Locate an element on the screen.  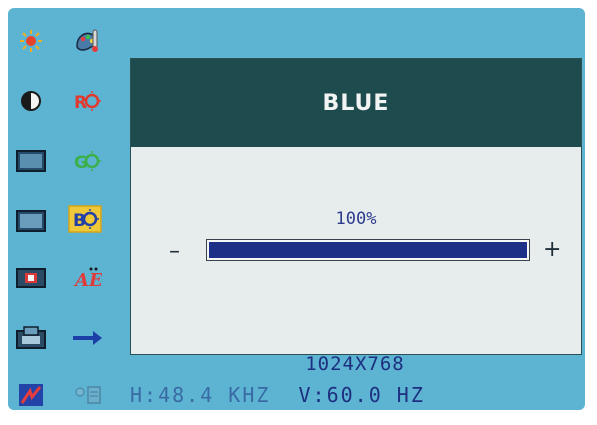
value-readout: 100% is located at coordinates (356, 219).